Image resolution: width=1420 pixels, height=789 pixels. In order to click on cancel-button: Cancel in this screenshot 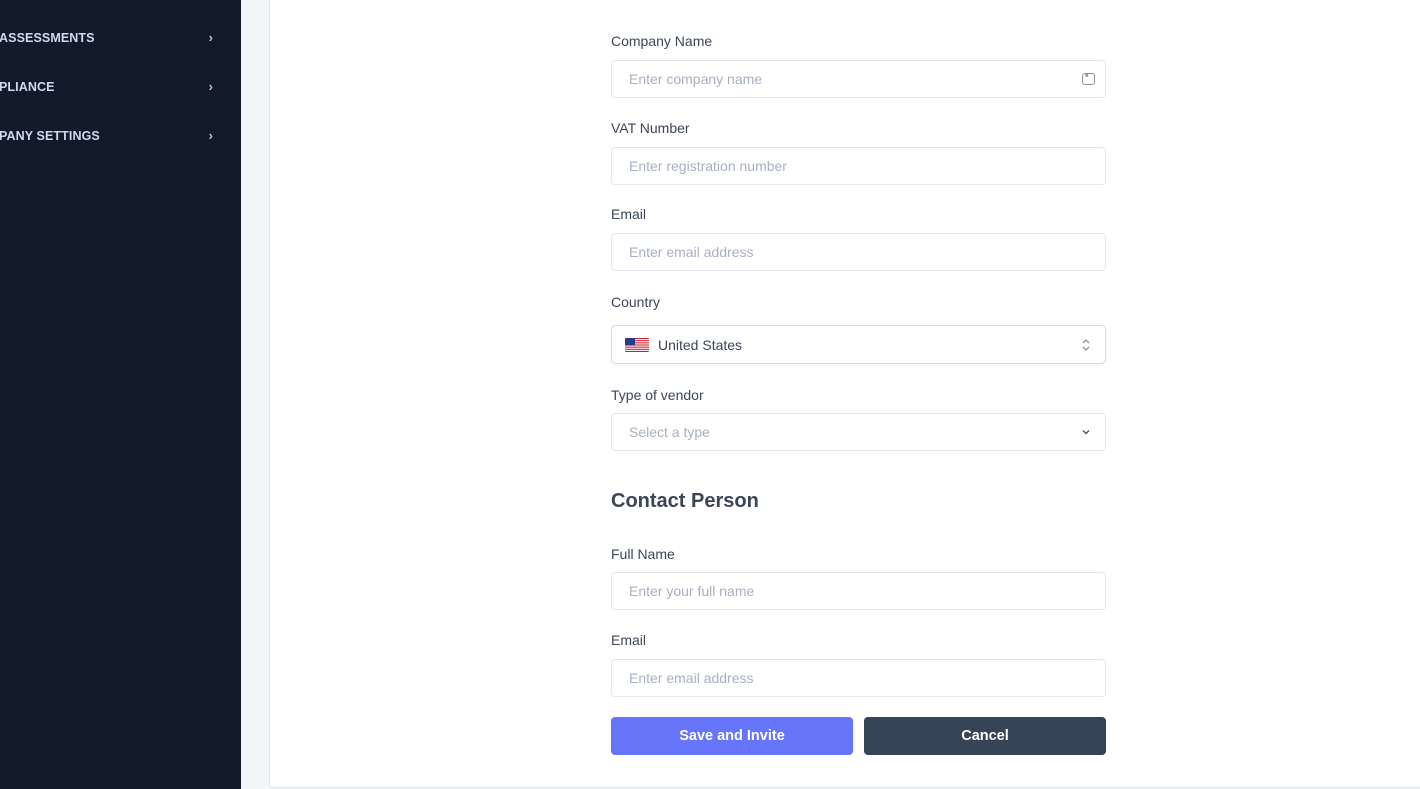, I will do `click(985, 736)`.